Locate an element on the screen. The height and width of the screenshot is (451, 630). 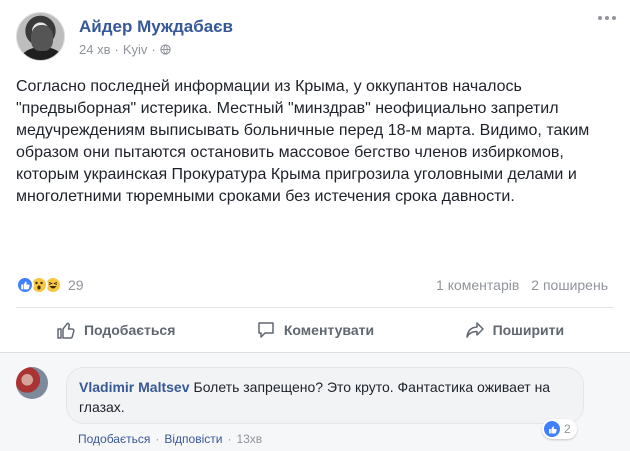
comment-time: 13хв is located at coordinates (249, 439).